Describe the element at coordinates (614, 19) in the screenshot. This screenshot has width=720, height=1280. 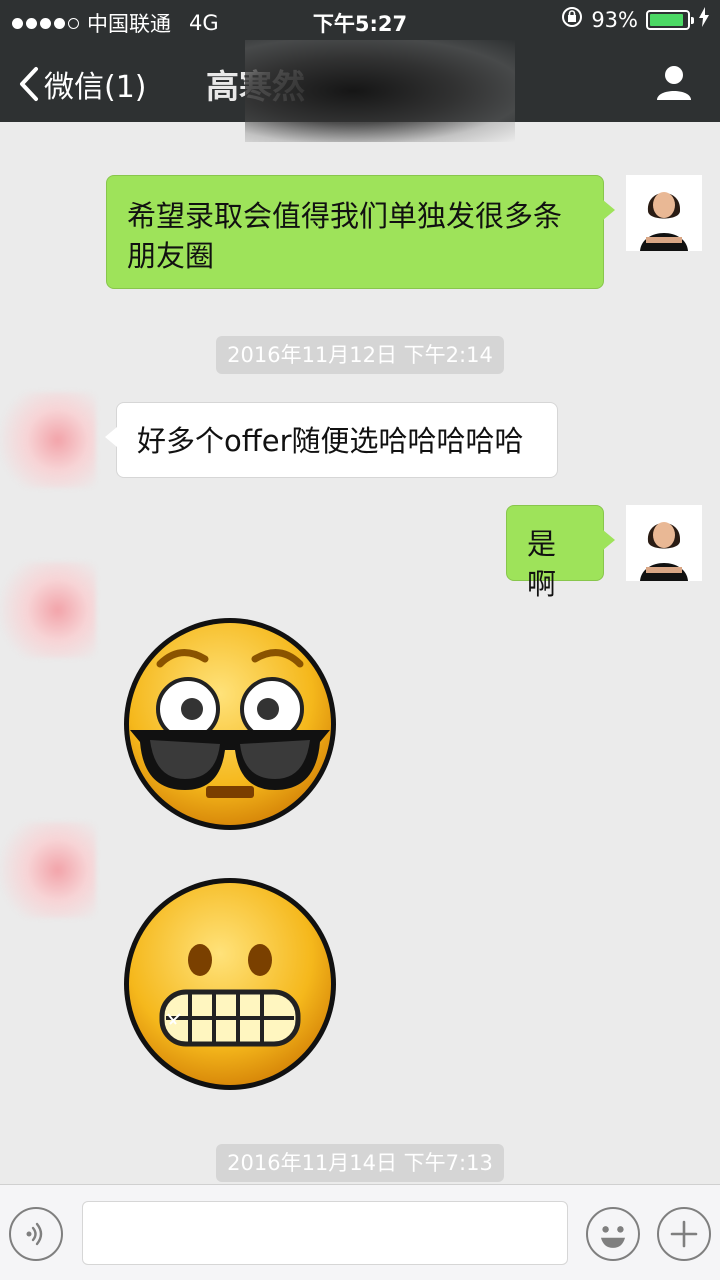
I see `battery-percent: 93%` at that location.